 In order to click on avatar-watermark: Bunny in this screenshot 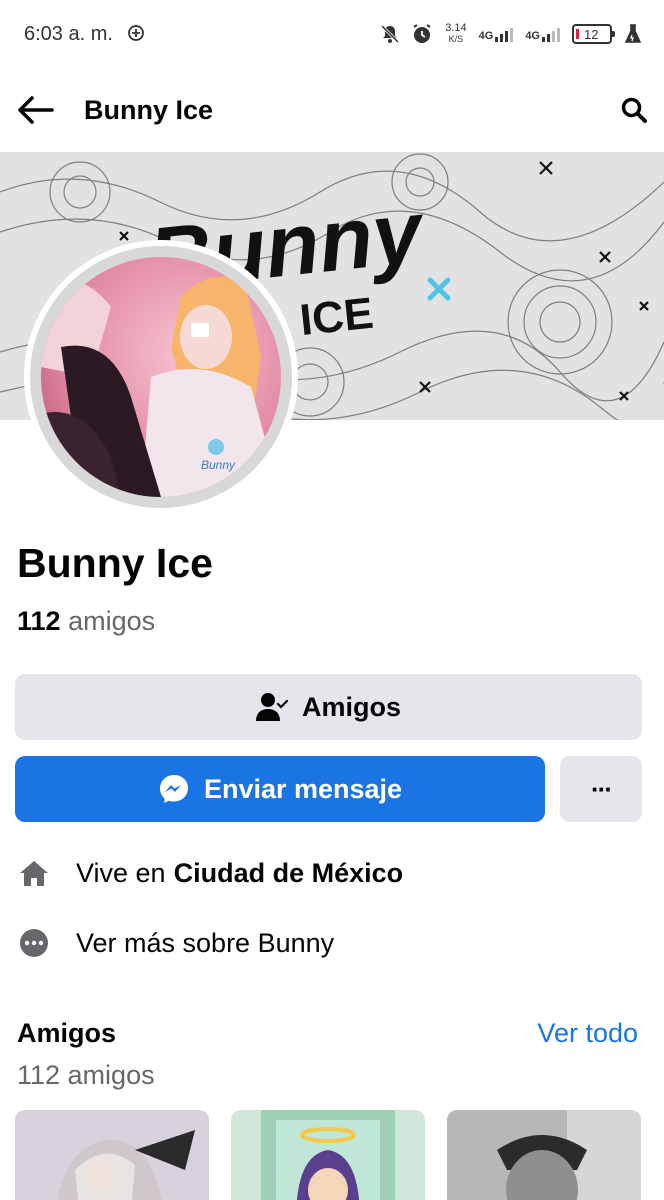, I will do `click(218, 465)`.